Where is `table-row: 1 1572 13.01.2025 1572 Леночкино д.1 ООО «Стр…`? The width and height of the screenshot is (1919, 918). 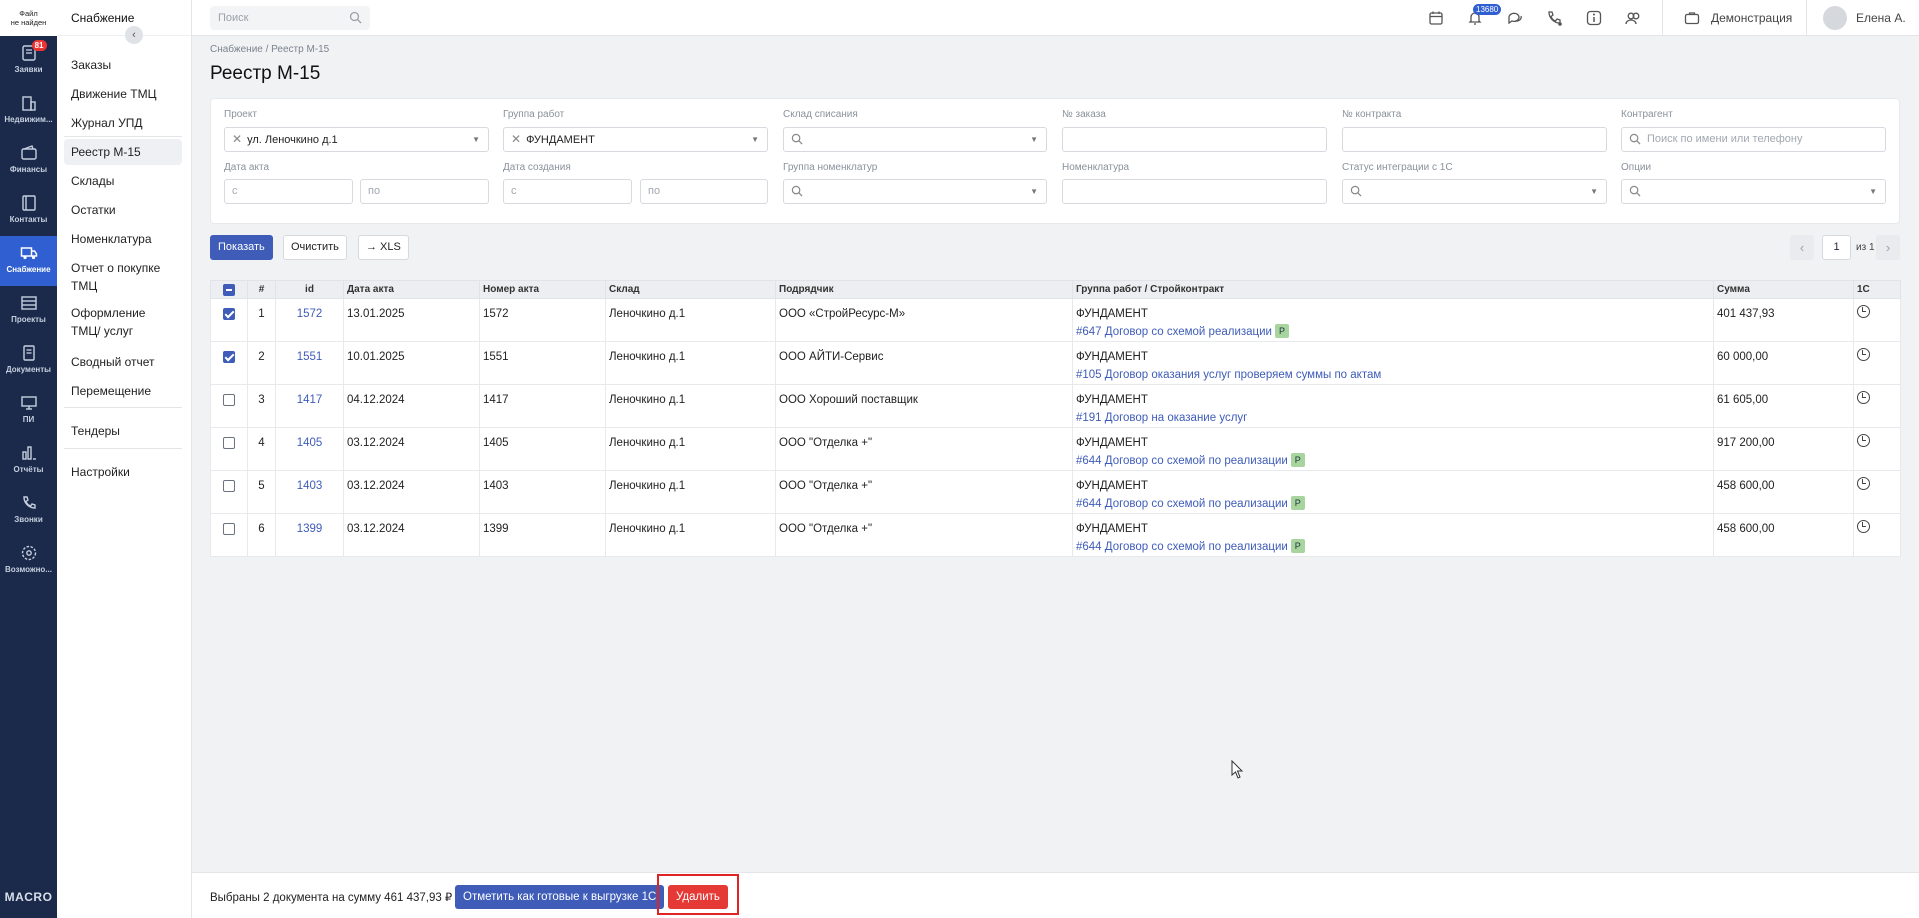 table-row: 1 1572 13.01.2025 1572 Леночкино д.1 ООО «Стр… is located at coordinates (1055, 320).